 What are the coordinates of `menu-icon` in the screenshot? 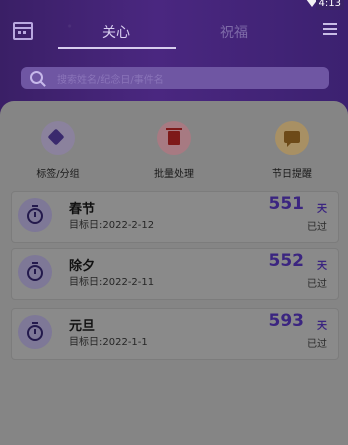 It's located at (330, 29).